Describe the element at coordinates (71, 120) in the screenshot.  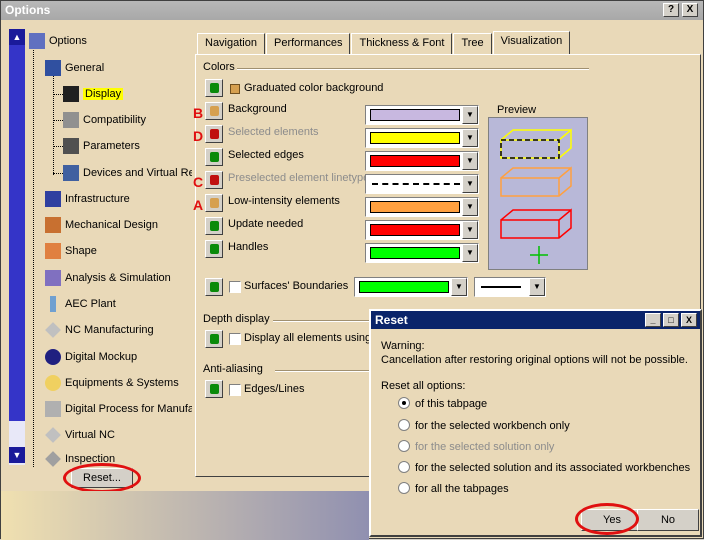
I see `compatibility-icon` at that location.